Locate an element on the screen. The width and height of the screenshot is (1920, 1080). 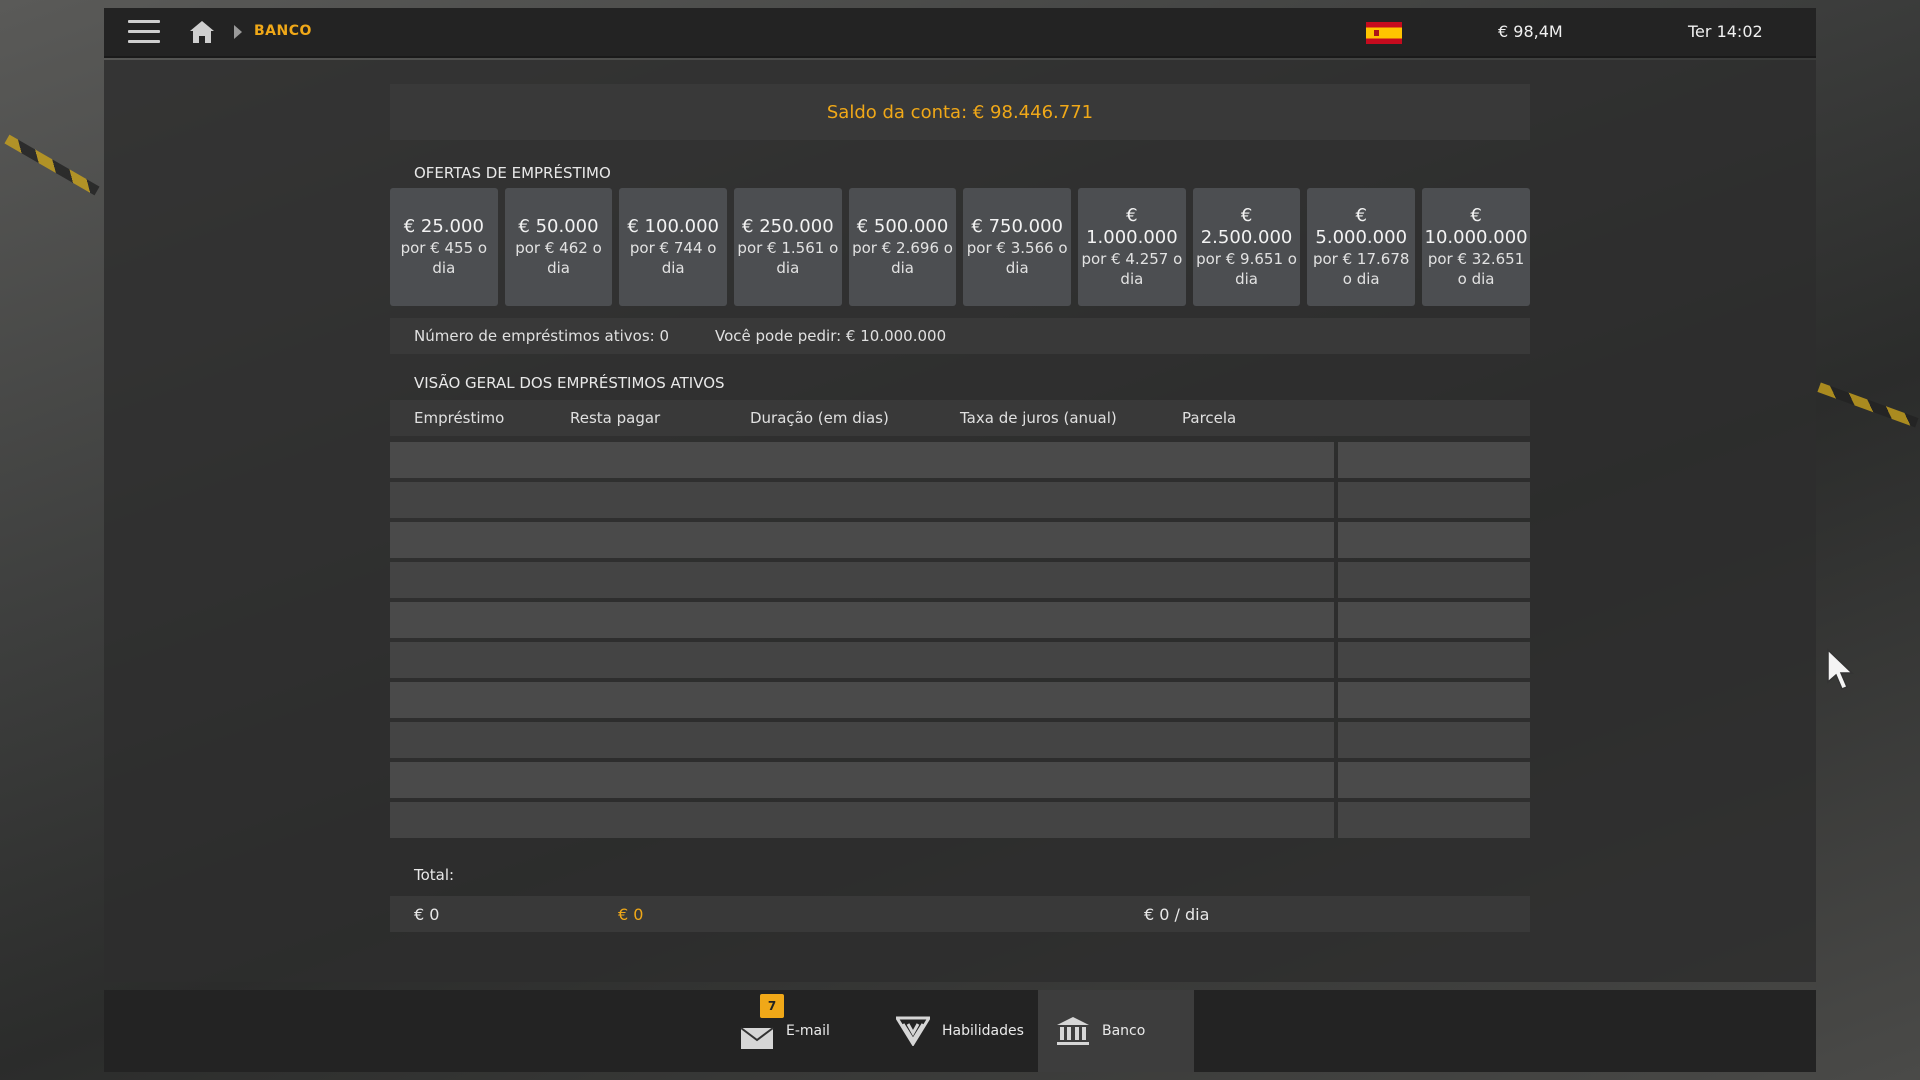
bank-icon is located at coordinates (1073, 1031).